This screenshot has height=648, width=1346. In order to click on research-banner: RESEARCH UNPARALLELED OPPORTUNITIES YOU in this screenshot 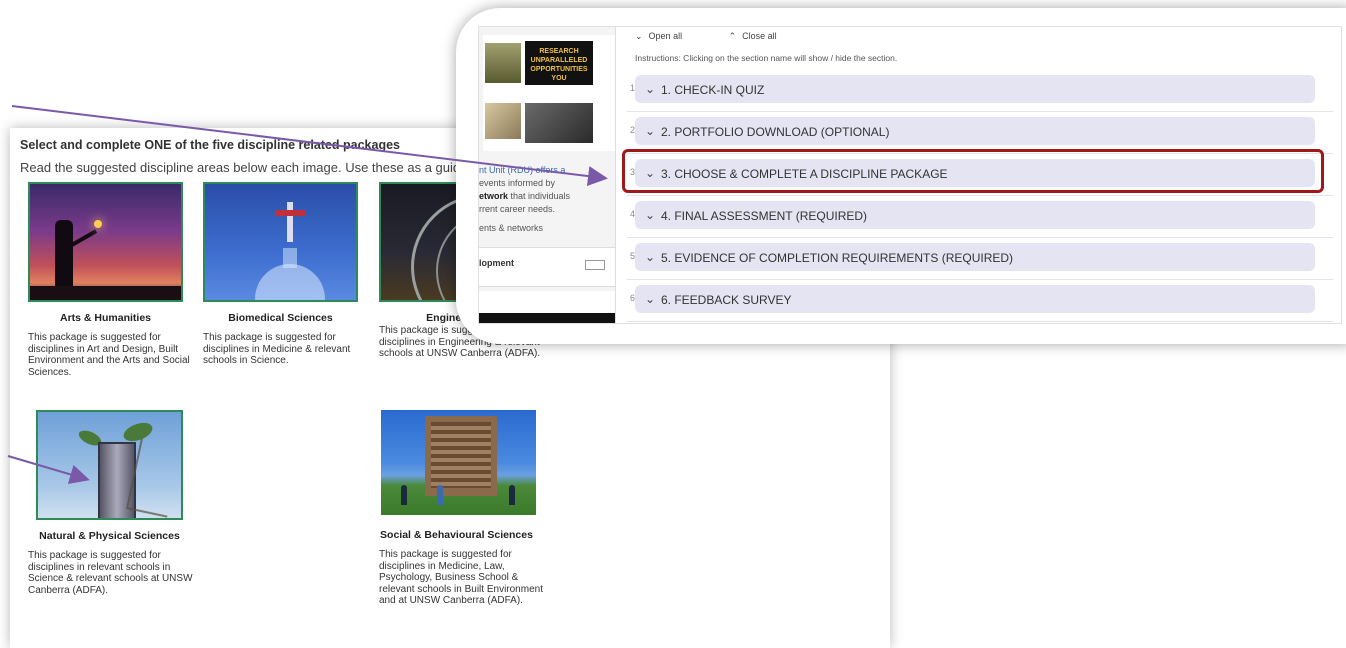, I will do `click(559, 63)`.